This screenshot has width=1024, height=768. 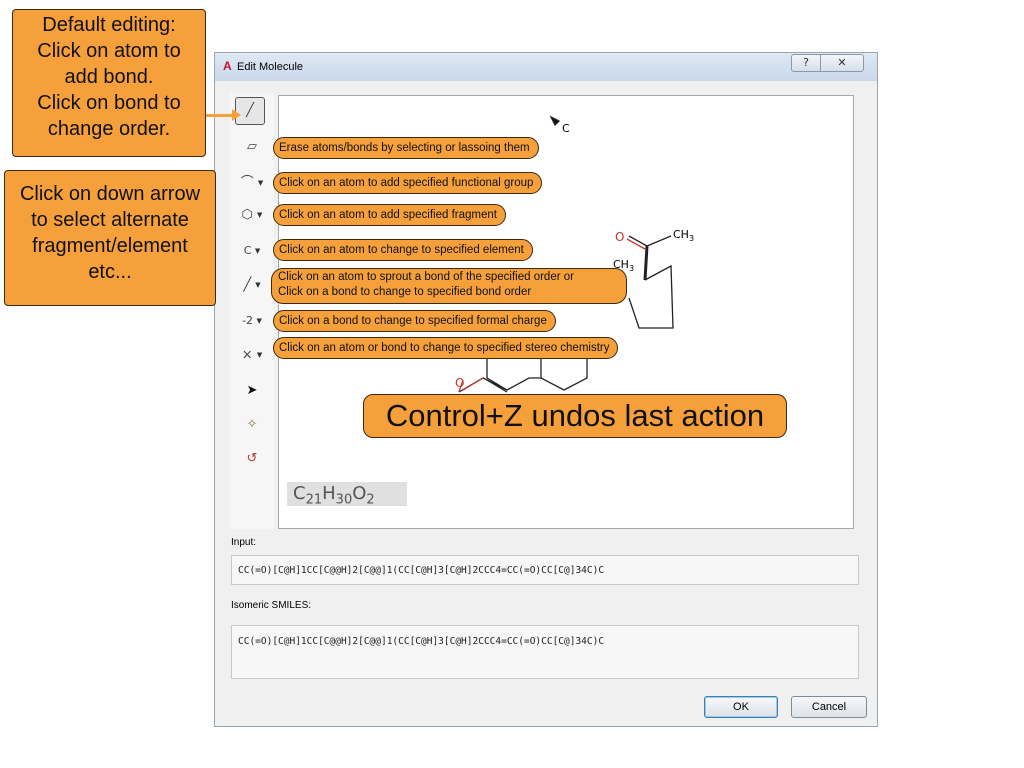 I want to click on ok-button: OK, so click(x=741, y=707).